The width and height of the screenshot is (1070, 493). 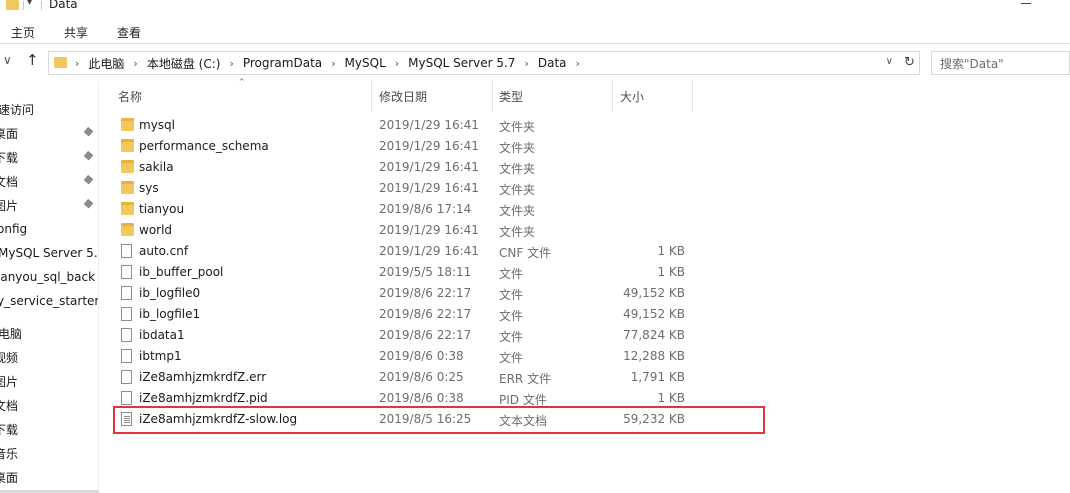 I want to click on refresh-button: ↻, so click(x=910, y=63).